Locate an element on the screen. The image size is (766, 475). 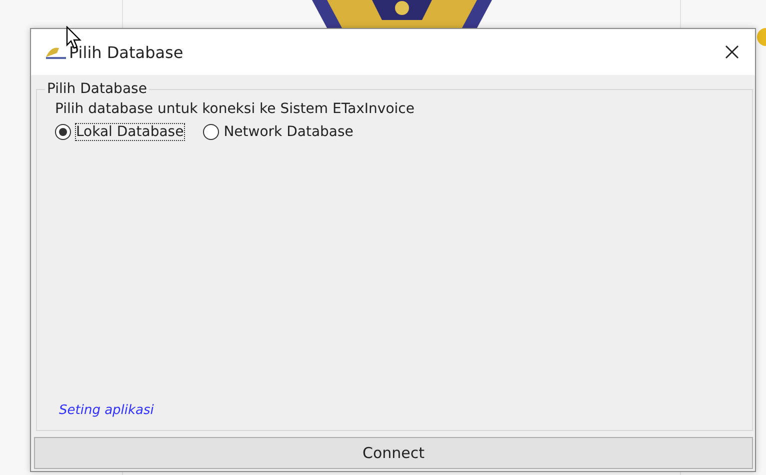
group-title: Pilih Database is located at coordinates (97, 89).